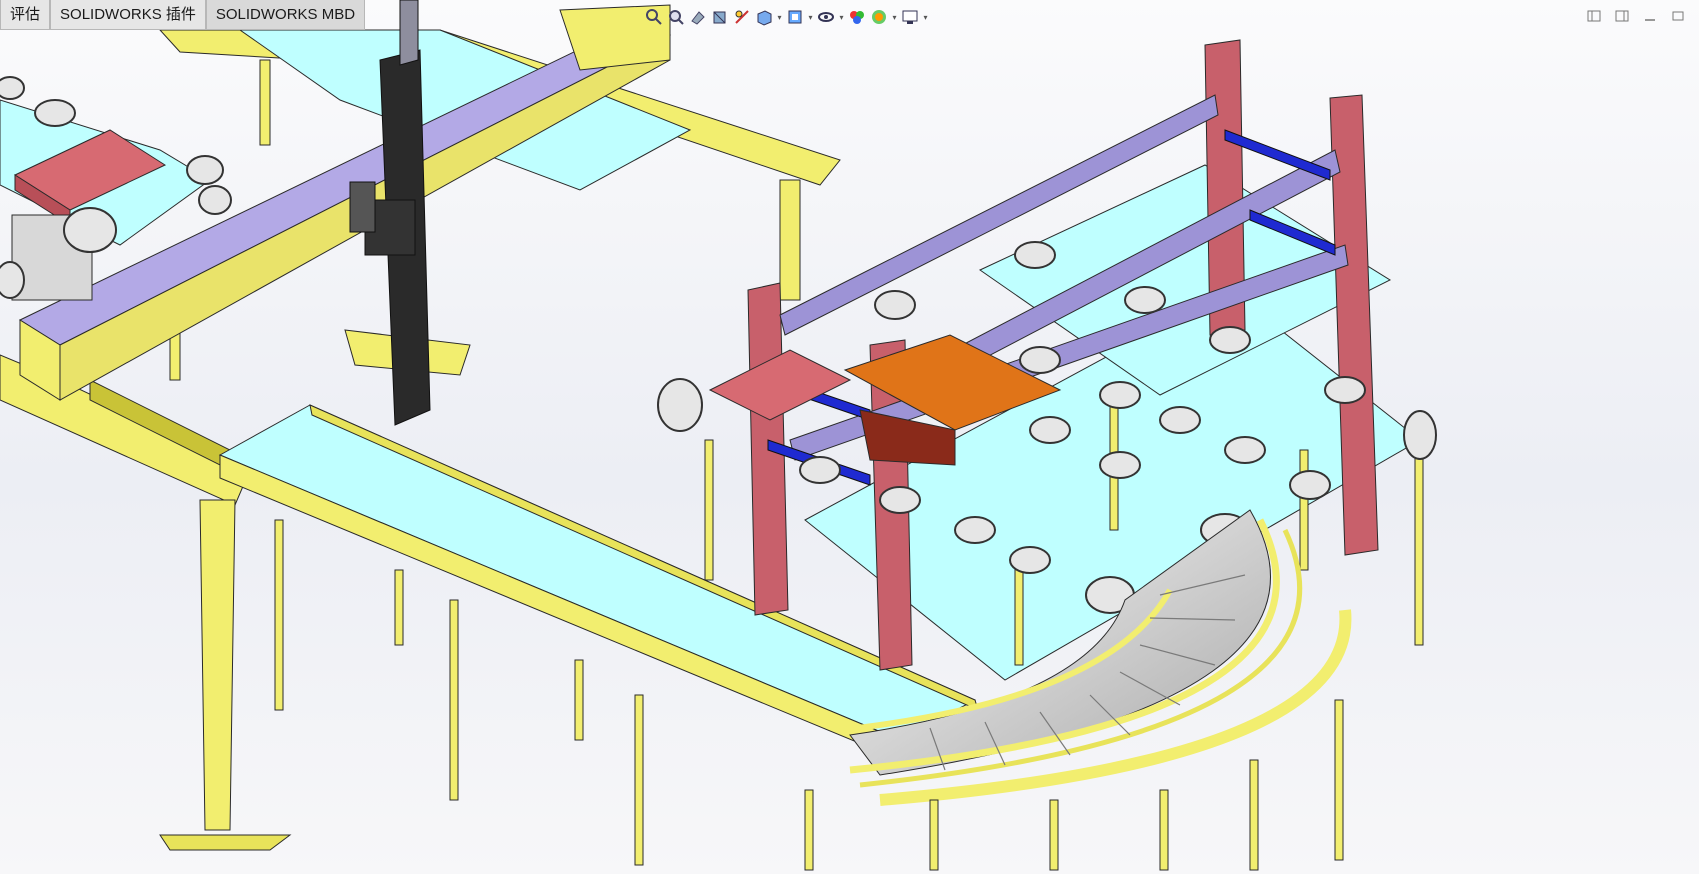 This screenshot has width=1699, height=874. What do you see at coordinates (1678, 16) in the screenshot?
I see `maximize-icon` at bounding box center [1678, 16].